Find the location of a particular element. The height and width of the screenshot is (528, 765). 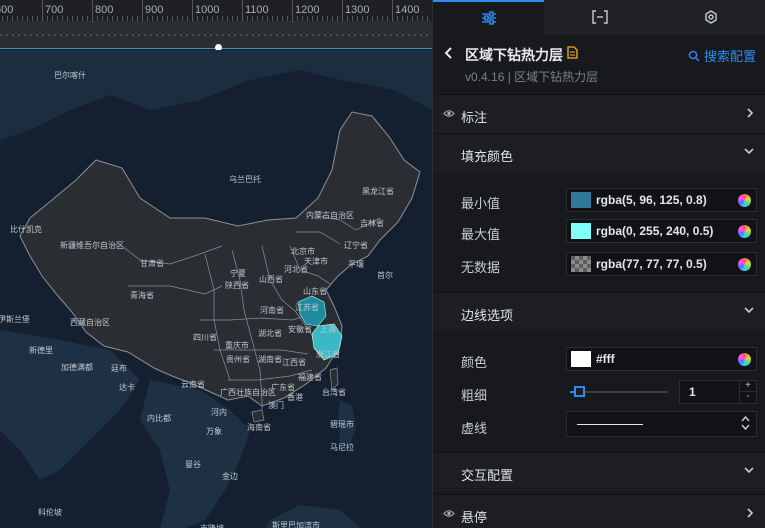

fill-max-value: rgba(0, 255, 240, 0.5) is located at coordinates (655, 231).